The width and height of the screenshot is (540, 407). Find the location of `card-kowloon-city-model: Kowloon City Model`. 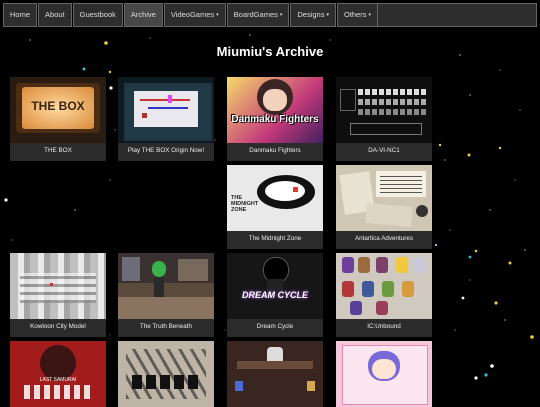

card-kowloon-city-model: Kowloon City Model is located at coordinates (58, 295).